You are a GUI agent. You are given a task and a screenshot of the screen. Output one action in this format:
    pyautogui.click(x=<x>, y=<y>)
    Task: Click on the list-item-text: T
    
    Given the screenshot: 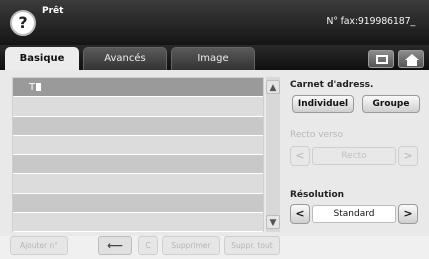 What is the action you would take?
    pyautogui.click(x=32, y=87)
    